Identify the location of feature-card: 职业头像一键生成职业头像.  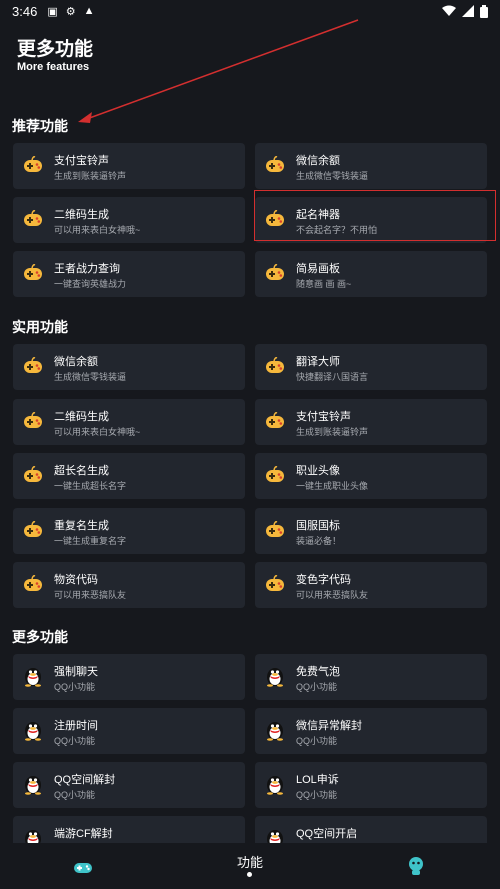
(371, 476).